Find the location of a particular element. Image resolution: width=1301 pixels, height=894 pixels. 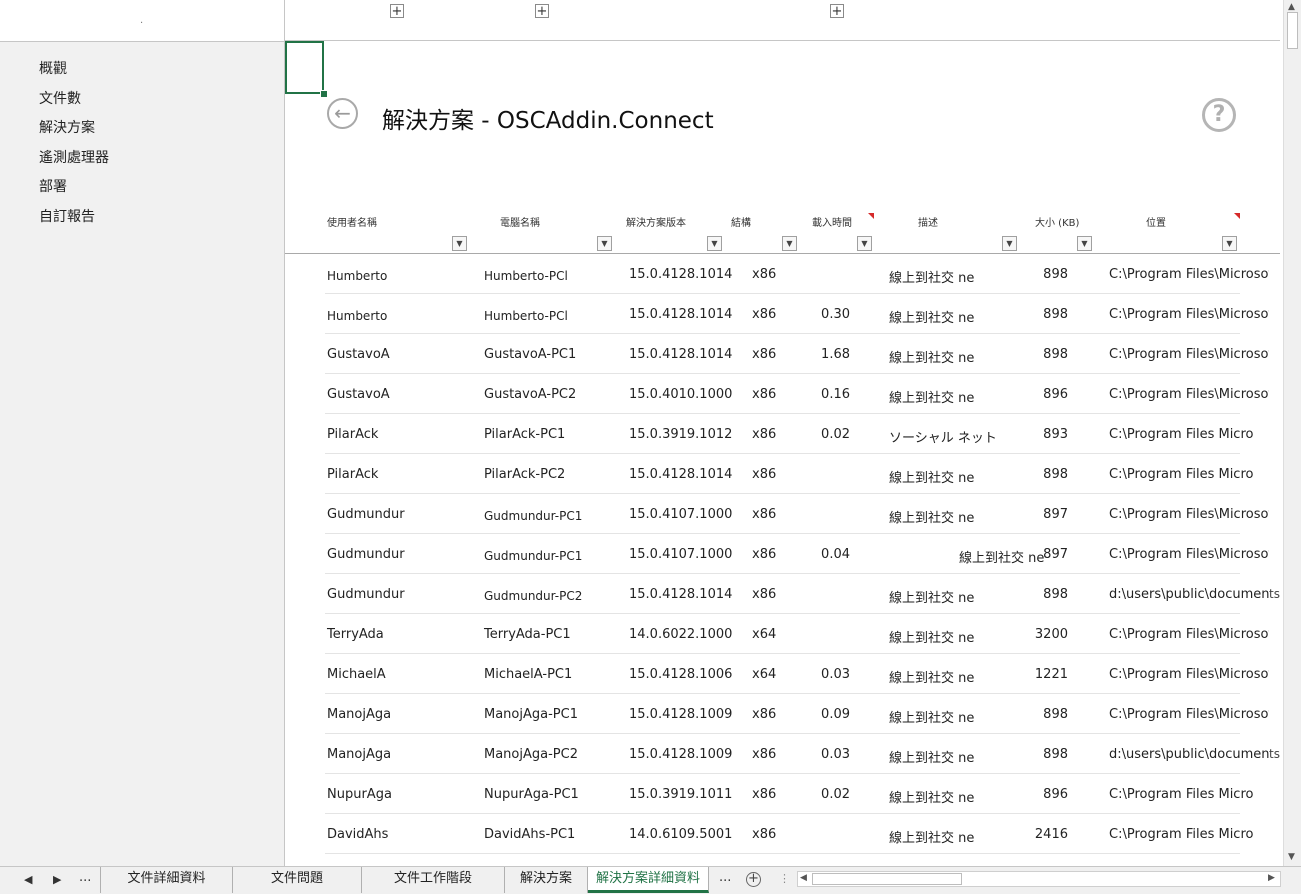

cell-solution-version: 15.0.3919.1012 is located at coordinates (680, 434).